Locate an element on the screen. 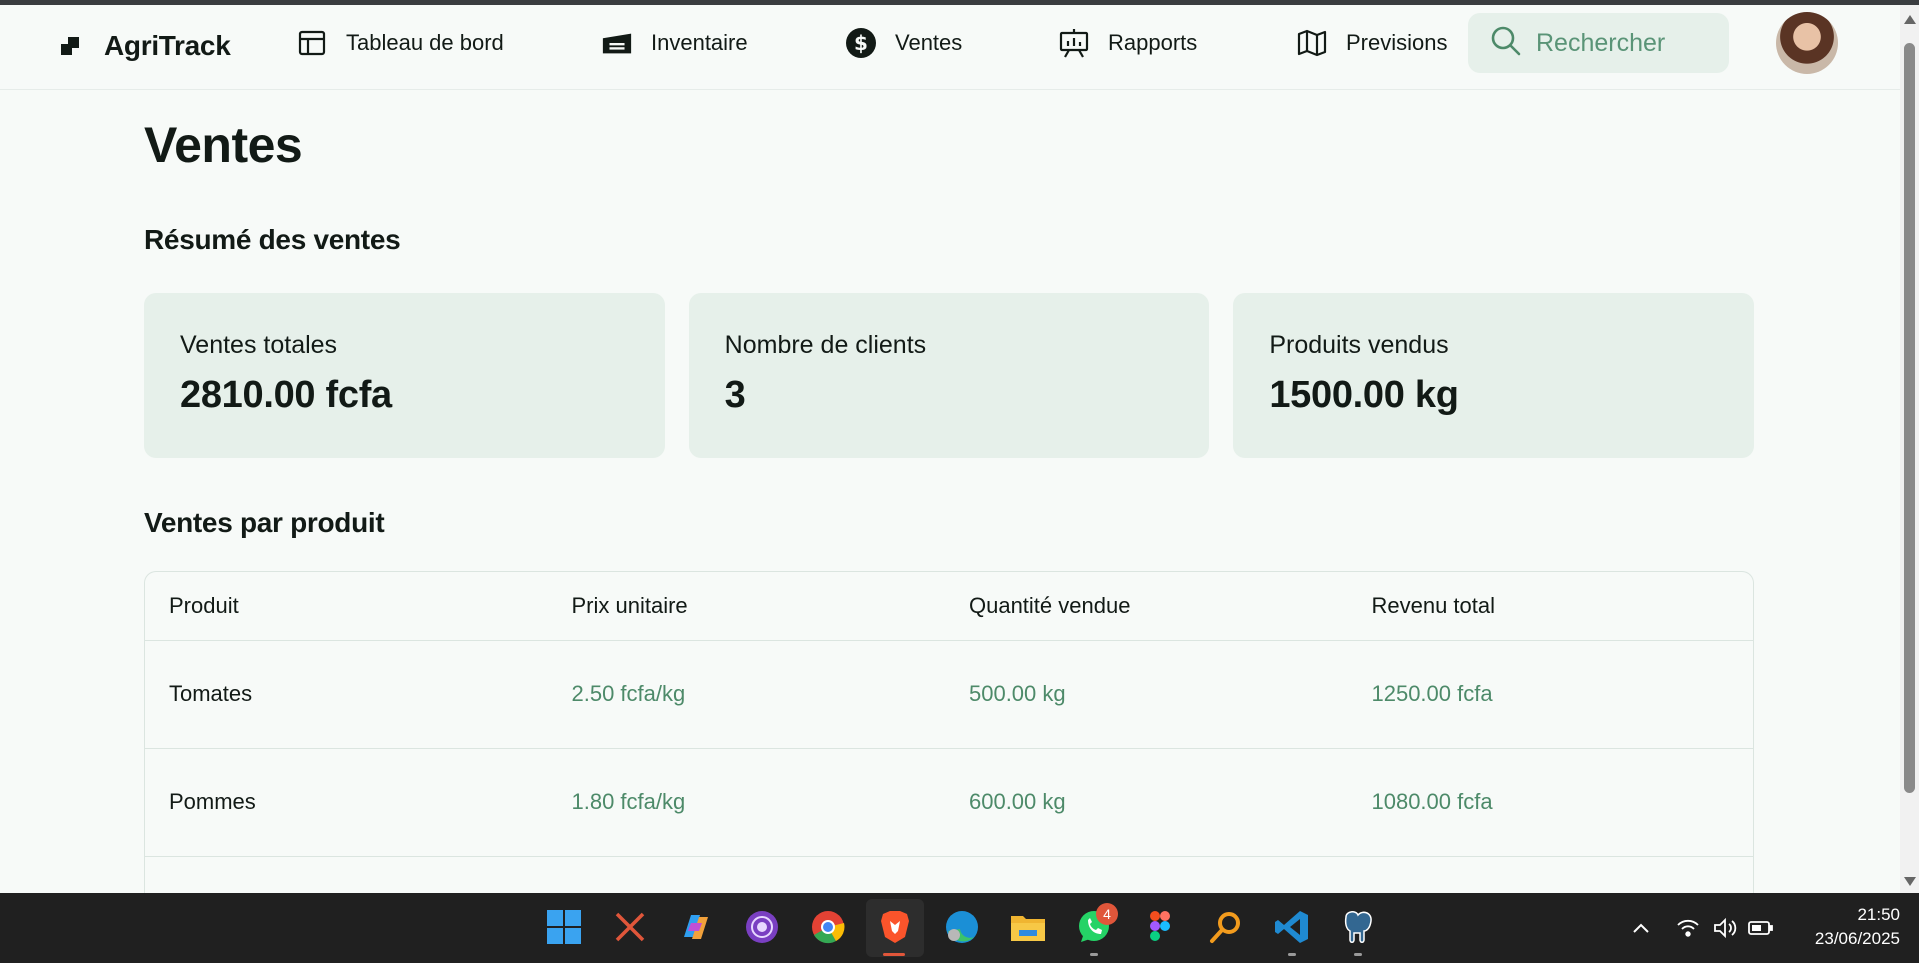 The width and height of the screenshot is (1919, 963). column-header-unit-price: Prix unitaire is located at coordinates (629, 605).